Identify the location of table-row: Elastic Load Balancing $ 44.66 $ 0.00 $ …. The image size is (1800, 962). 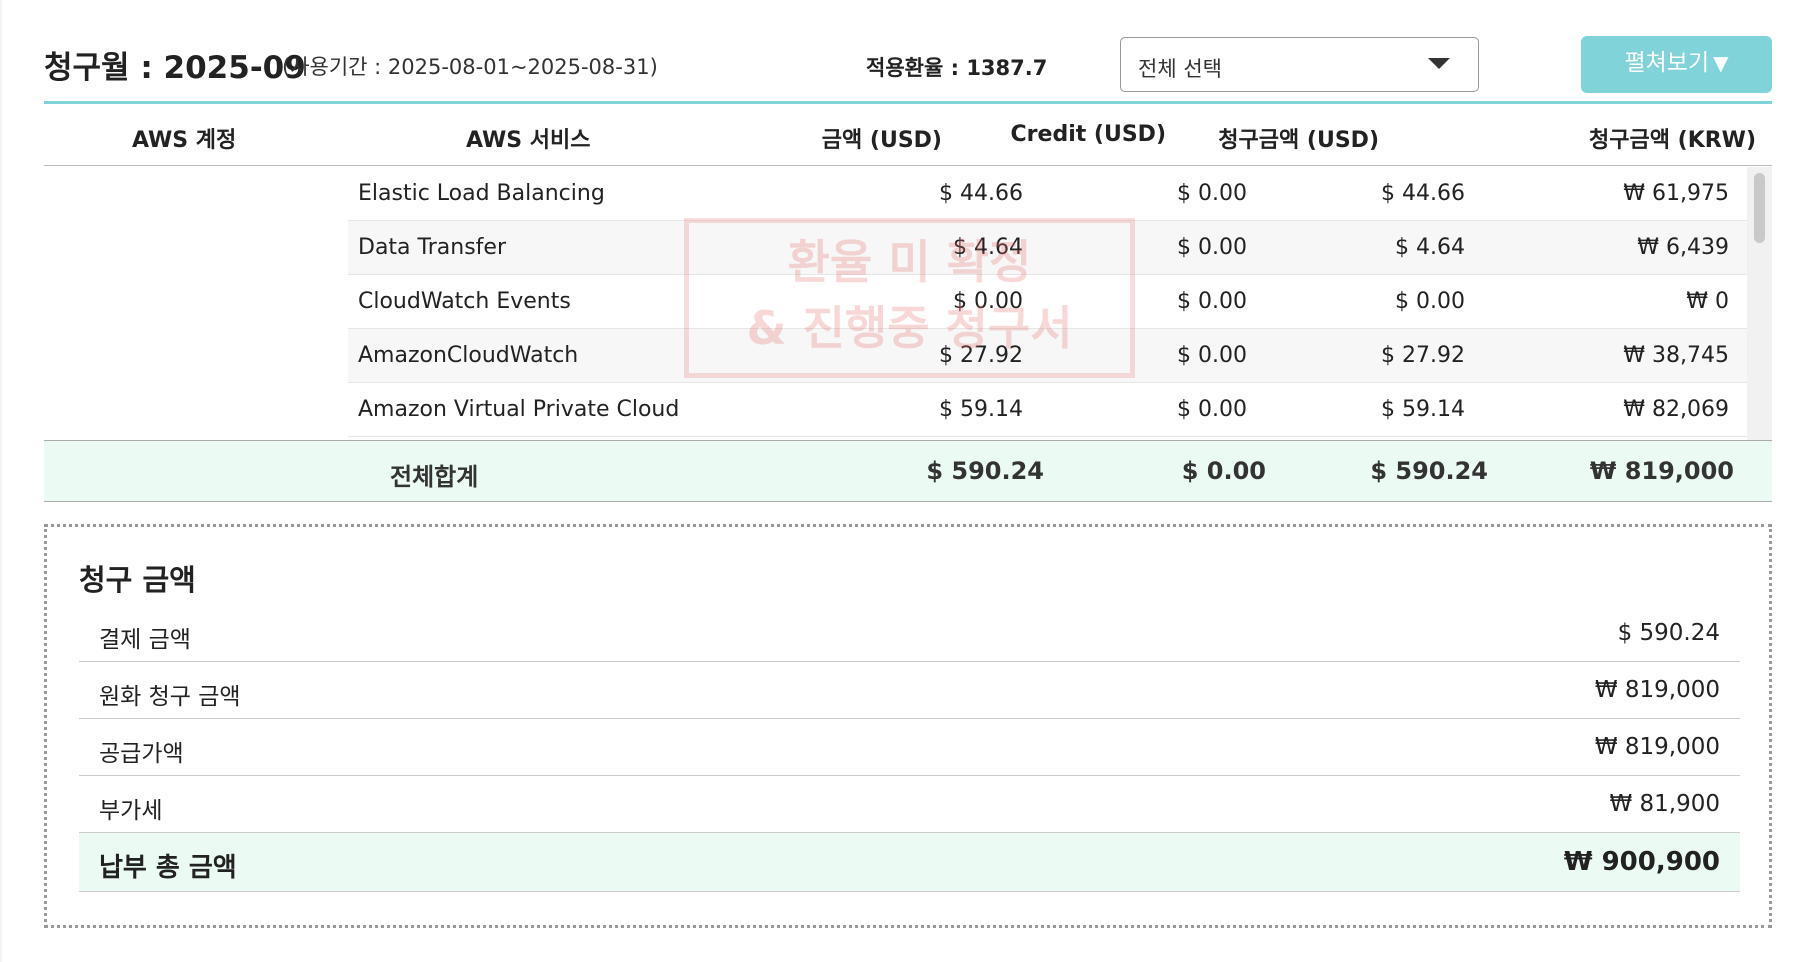
(1047, 194).